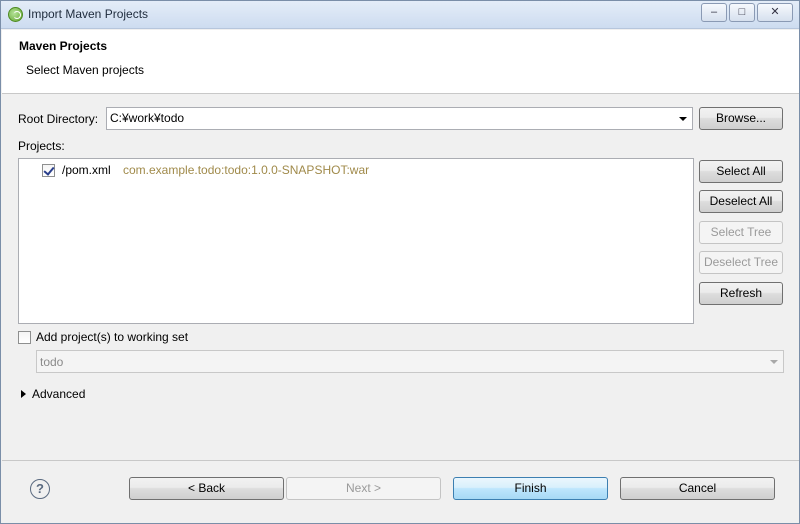 Image resolution: width=800 pixels, height=524 pixels. I want to click on select-all-button: Select All, so click(741, 171).